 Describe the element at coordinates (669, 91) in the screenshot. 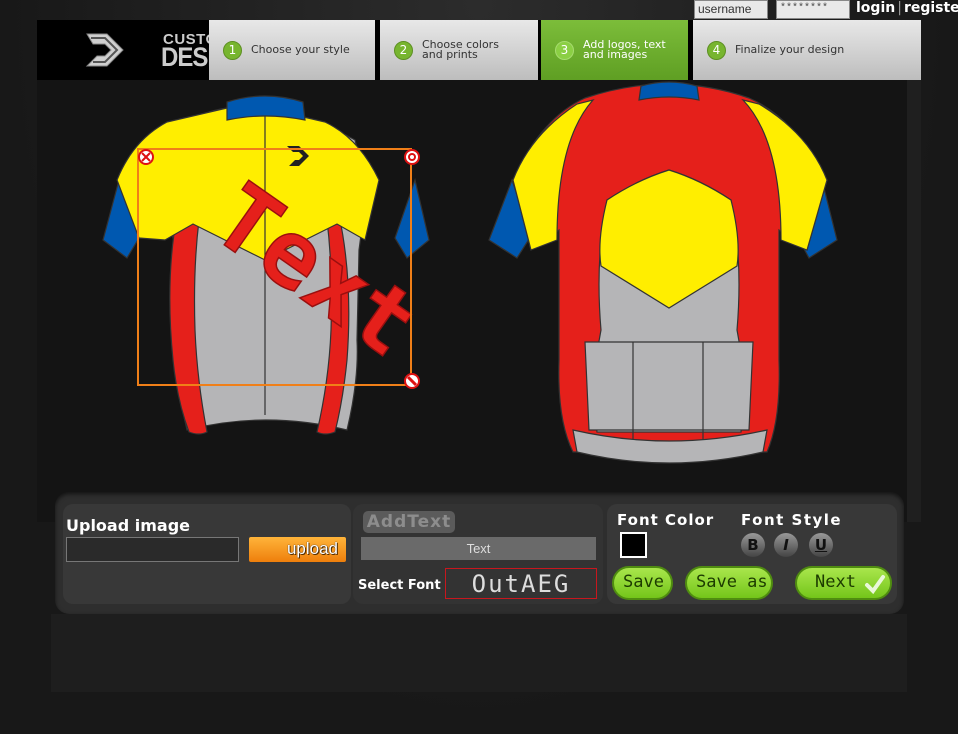

I see `back-collar` at that location.